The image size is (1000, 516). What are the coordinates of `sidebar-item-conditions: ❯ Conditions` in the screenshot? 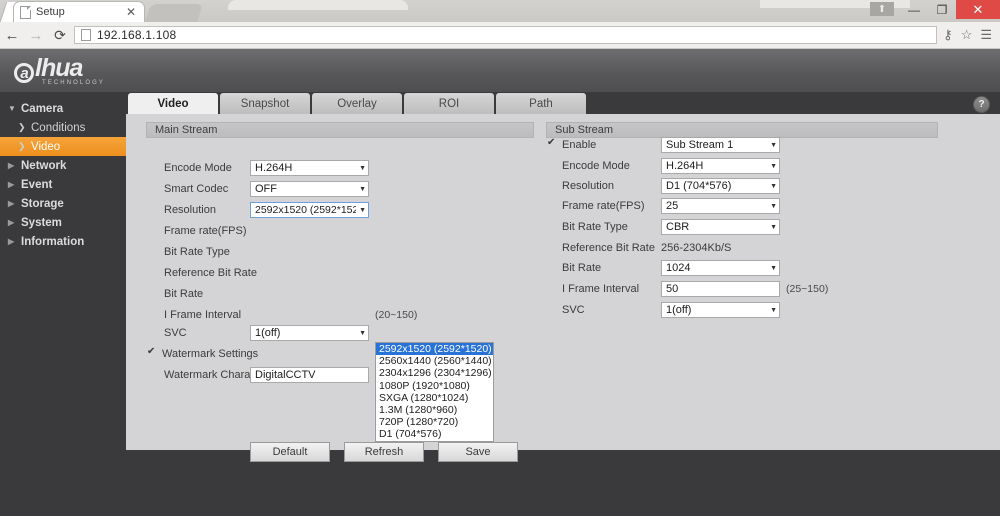 It's located at (63, 127).